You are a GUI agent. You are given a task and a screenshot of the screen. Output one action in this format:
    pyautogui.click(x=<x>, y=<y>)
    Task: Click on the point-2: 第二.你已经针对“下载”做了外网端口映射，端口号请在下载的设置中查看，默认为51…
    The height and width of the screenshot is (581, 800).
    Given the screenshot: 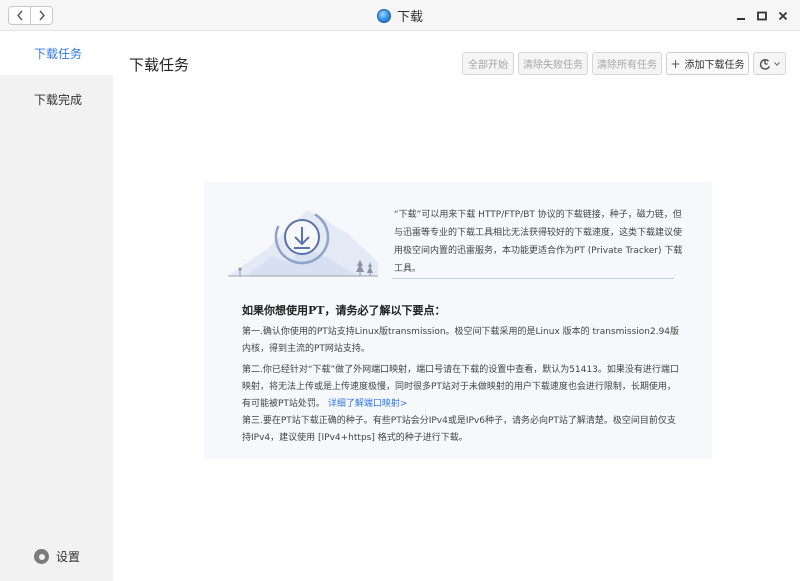 What is the action you would take?
    pyautogui.click(x=462, y=387)
    